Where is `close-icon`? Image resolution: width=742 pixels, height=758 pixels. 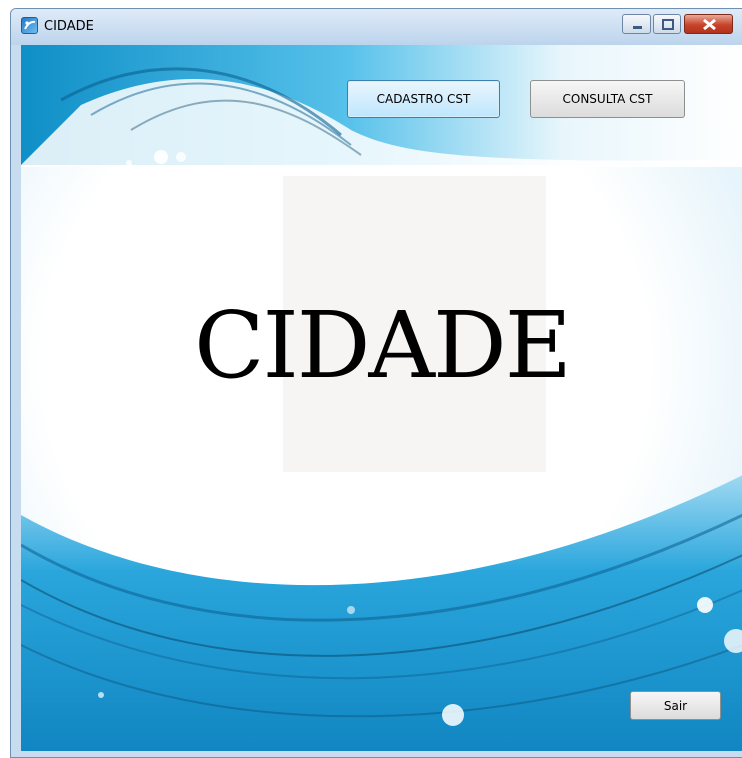
close-icon is located at coordinates (709, 24).